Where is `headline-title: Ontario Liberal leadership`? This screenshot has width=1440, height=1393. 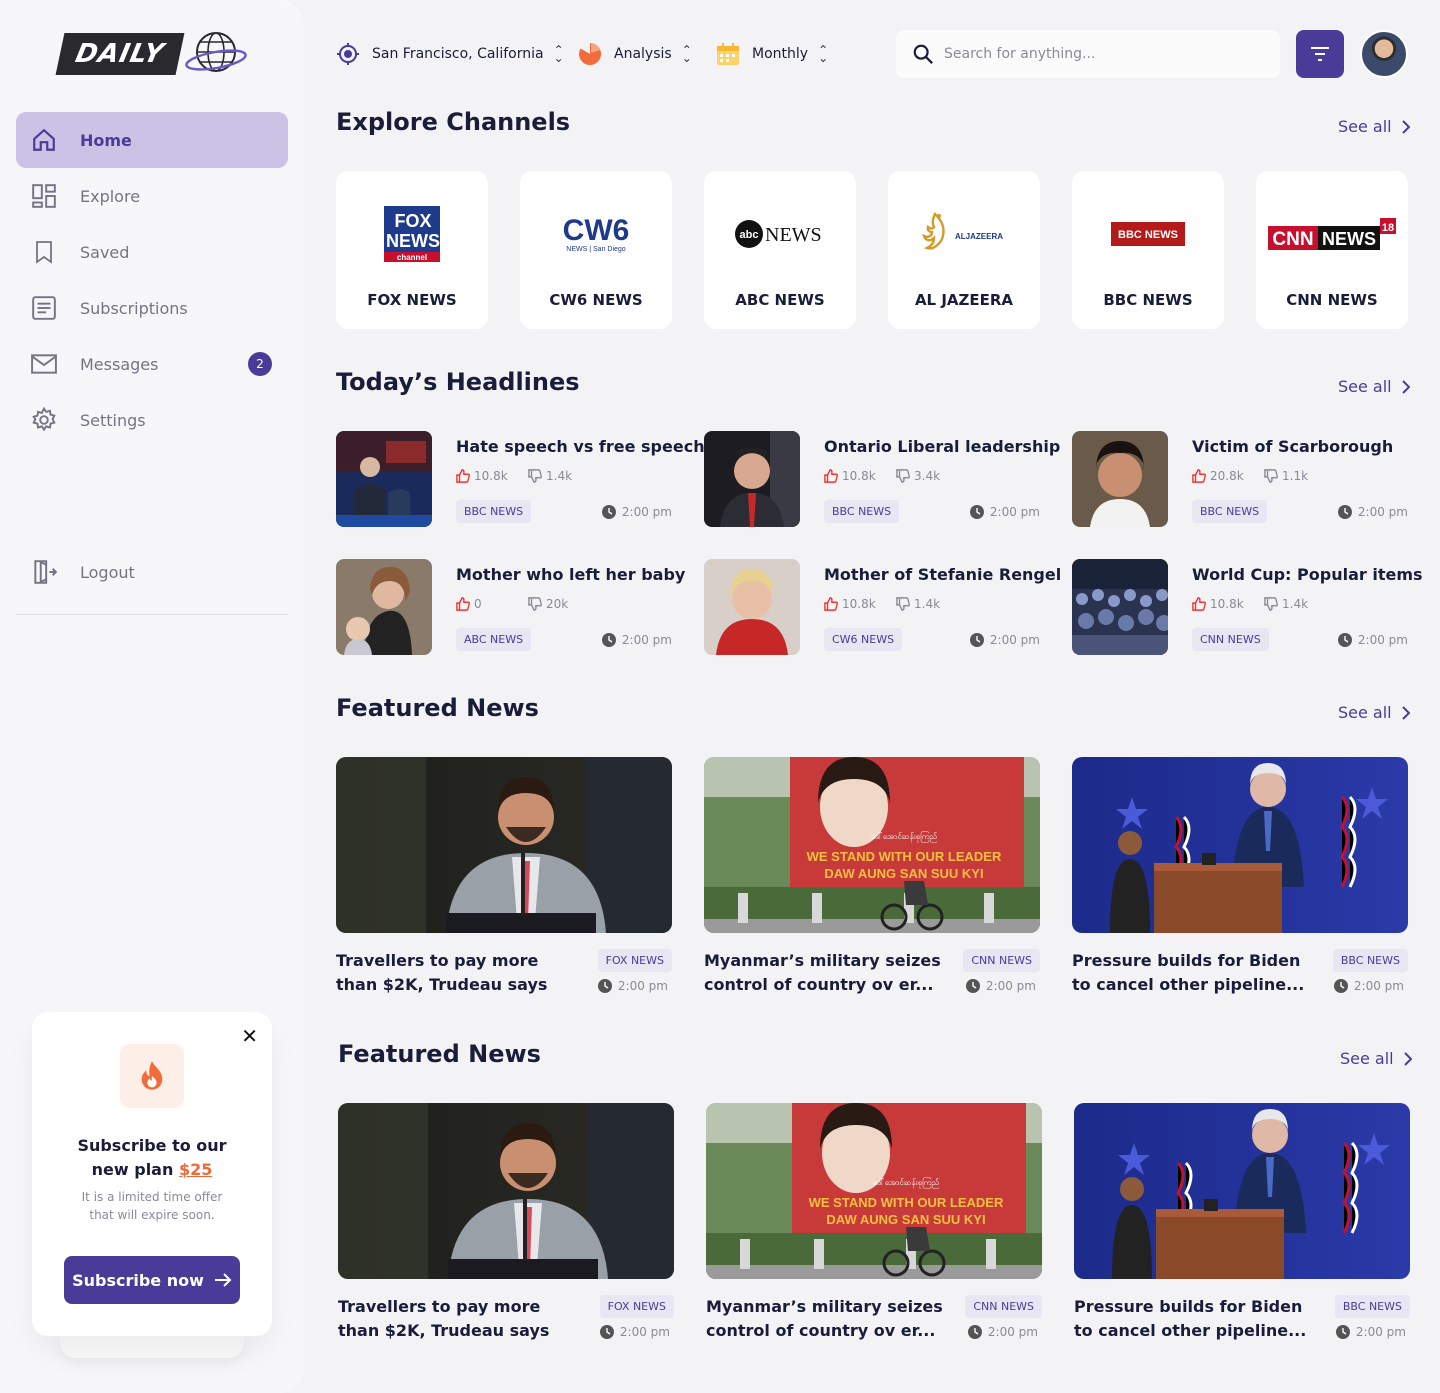 headline-title: Ontario Liberal leadership is located at coordinates (942, 446).